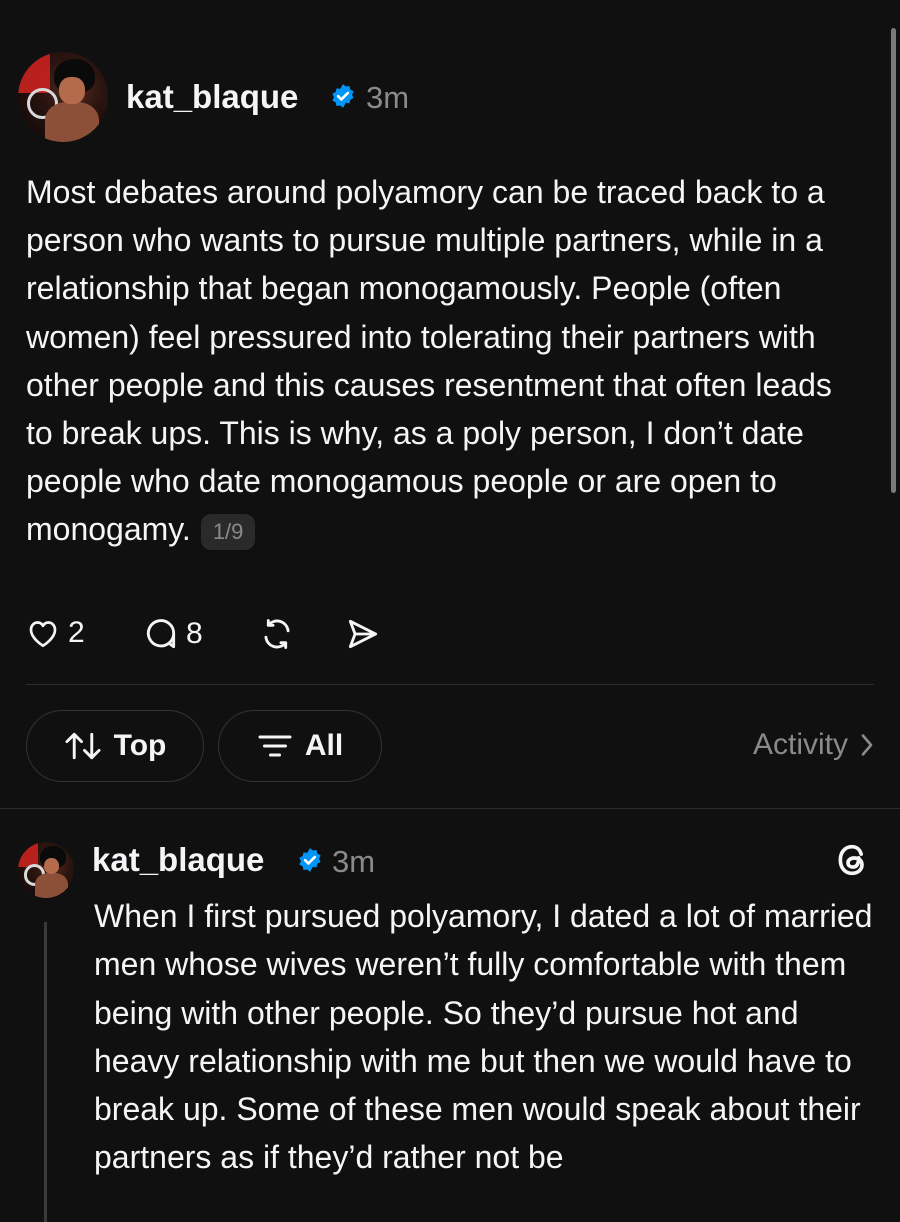 Image resolution: width=900 pixels, height=1222 pixels. What do you see at coordinates (800, 744) in the screenshot?
I see `activity-label: Activity` at bounding box center [800, 744].